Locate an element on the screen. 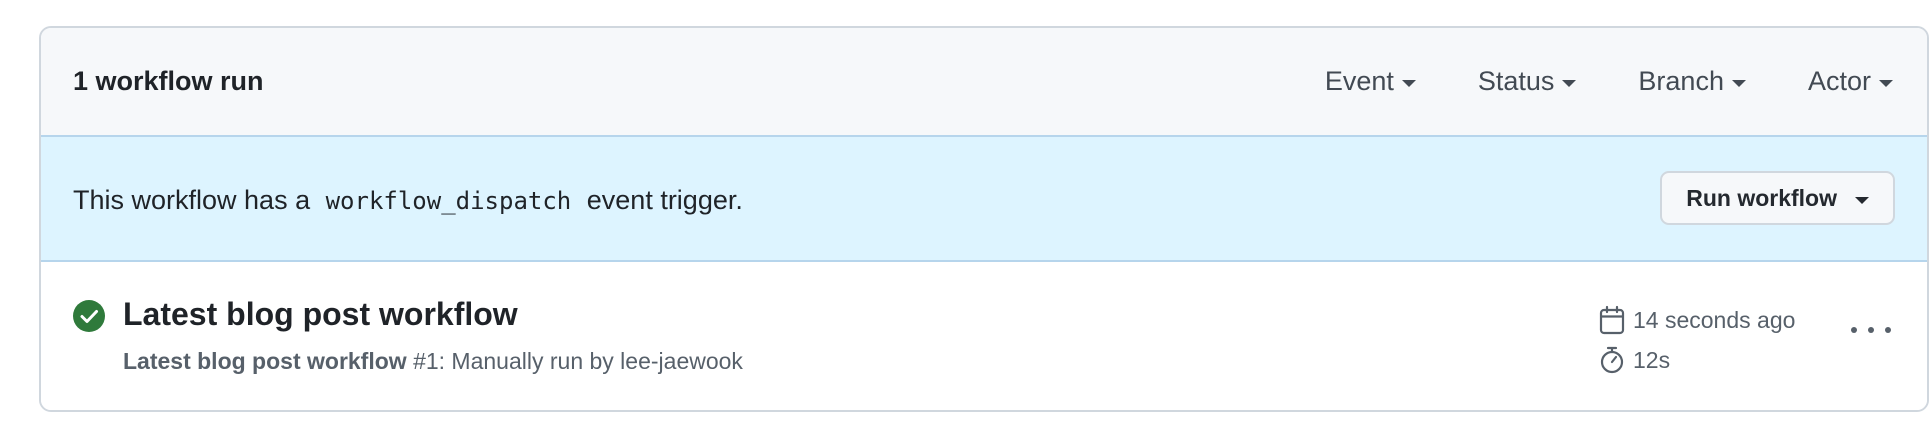 The image size is (1932, 436). run-workflow-name: Latest blog post workflow is located at coordinates (265, 361).